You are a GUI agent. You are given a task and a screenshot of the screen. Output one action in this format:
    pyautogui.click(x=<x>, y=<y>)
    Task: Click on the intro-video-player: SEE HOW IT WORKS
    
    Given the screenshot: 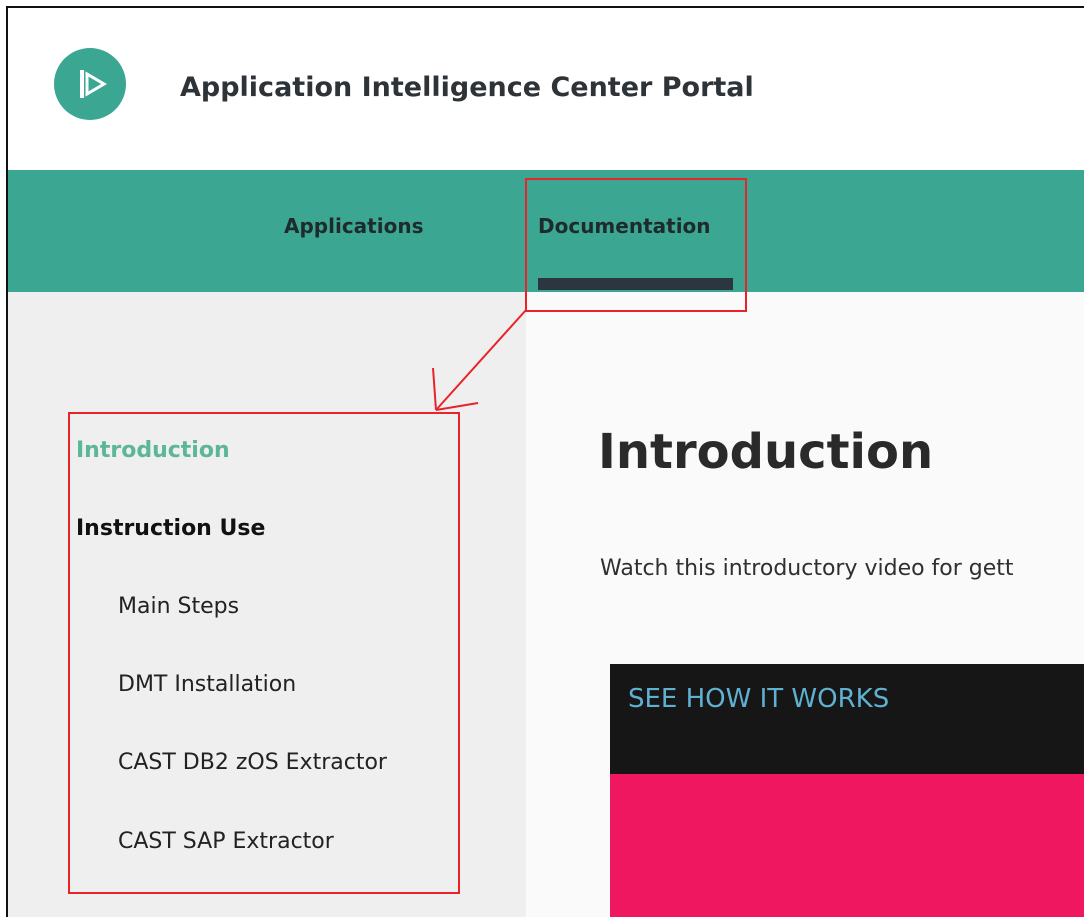 What is the action you would take?
    pyautogui.click(x=847, y=790)
    